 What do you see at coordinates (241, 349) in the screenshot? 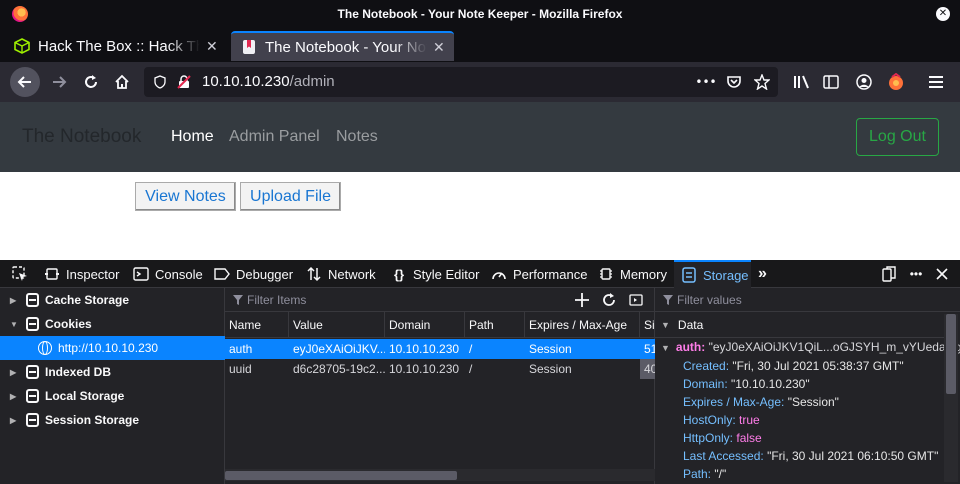
I see `cell-name: auth` at bounding box center [241, 349].